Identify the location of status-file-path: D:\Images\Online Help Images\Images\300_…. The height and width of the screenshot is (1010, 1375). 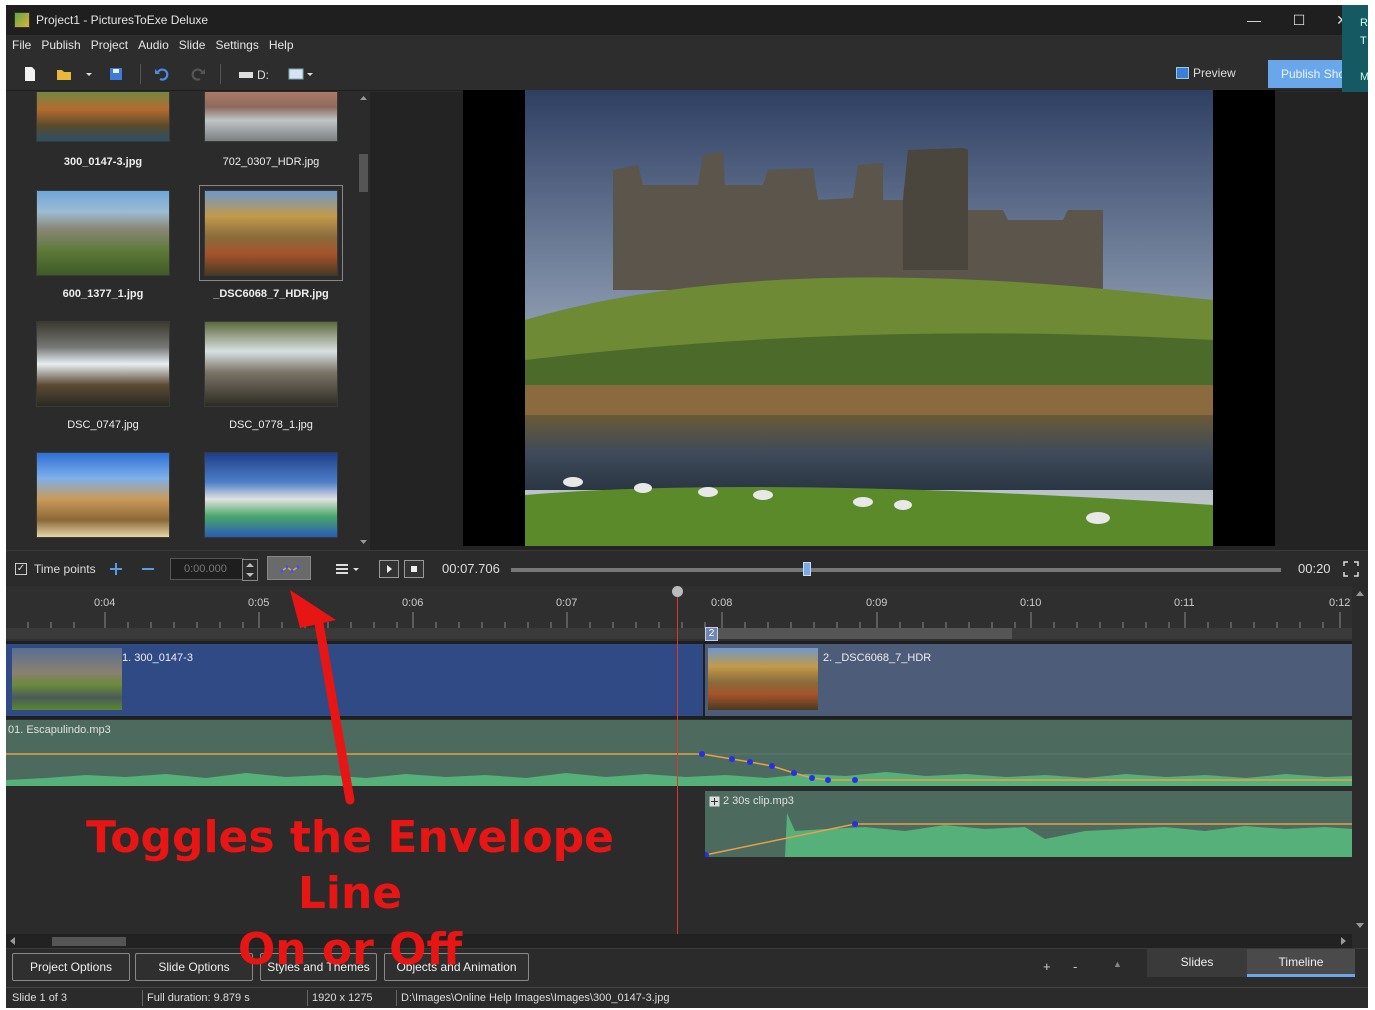
(535, 998).